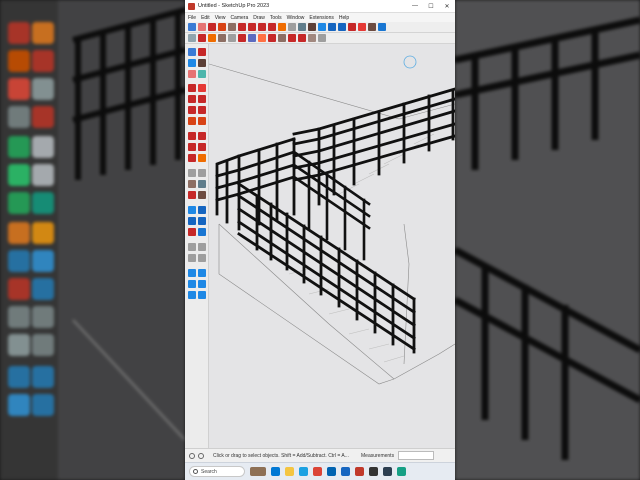  Describe the element at coordinates (202, 247) in the screenshot. I see `walk-tool-icon` at that location.